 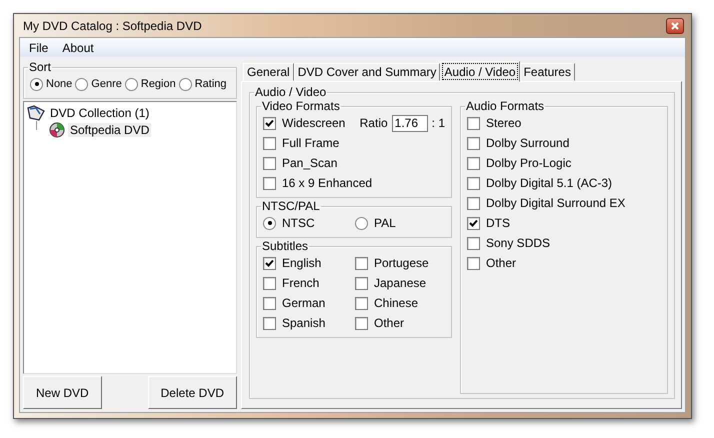 I want to click on tab: Audio / Video, so click(x=480, y=71).